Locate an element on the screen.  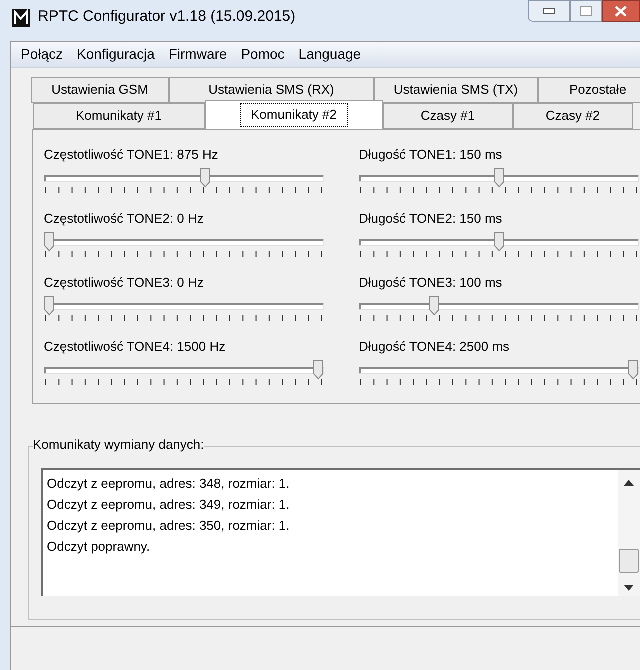
tab: Ustawienia GSM is located at coordinates (100, 90).